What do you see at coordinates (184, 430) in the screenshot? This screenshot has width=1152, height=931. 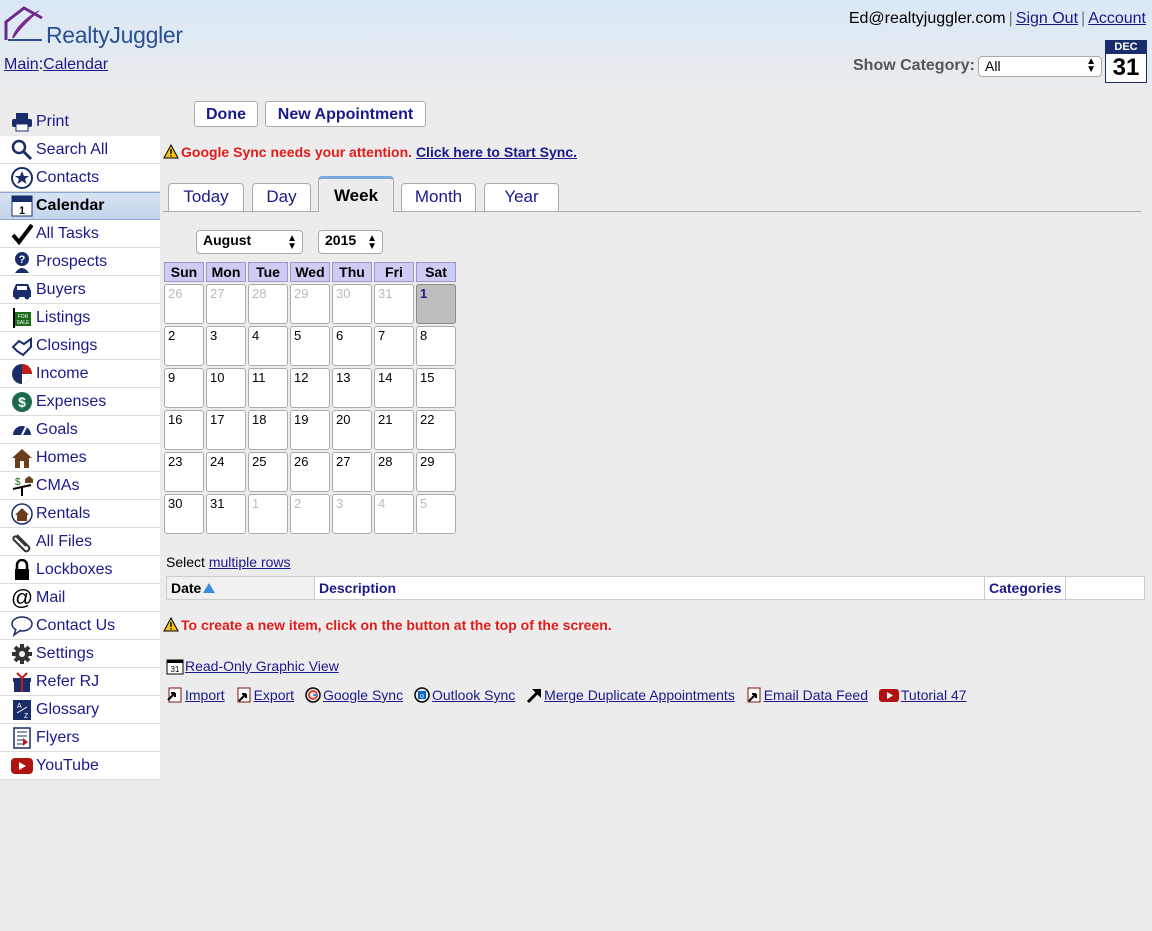 I see `calendar-day: 16` at bounding box center [184, 430].